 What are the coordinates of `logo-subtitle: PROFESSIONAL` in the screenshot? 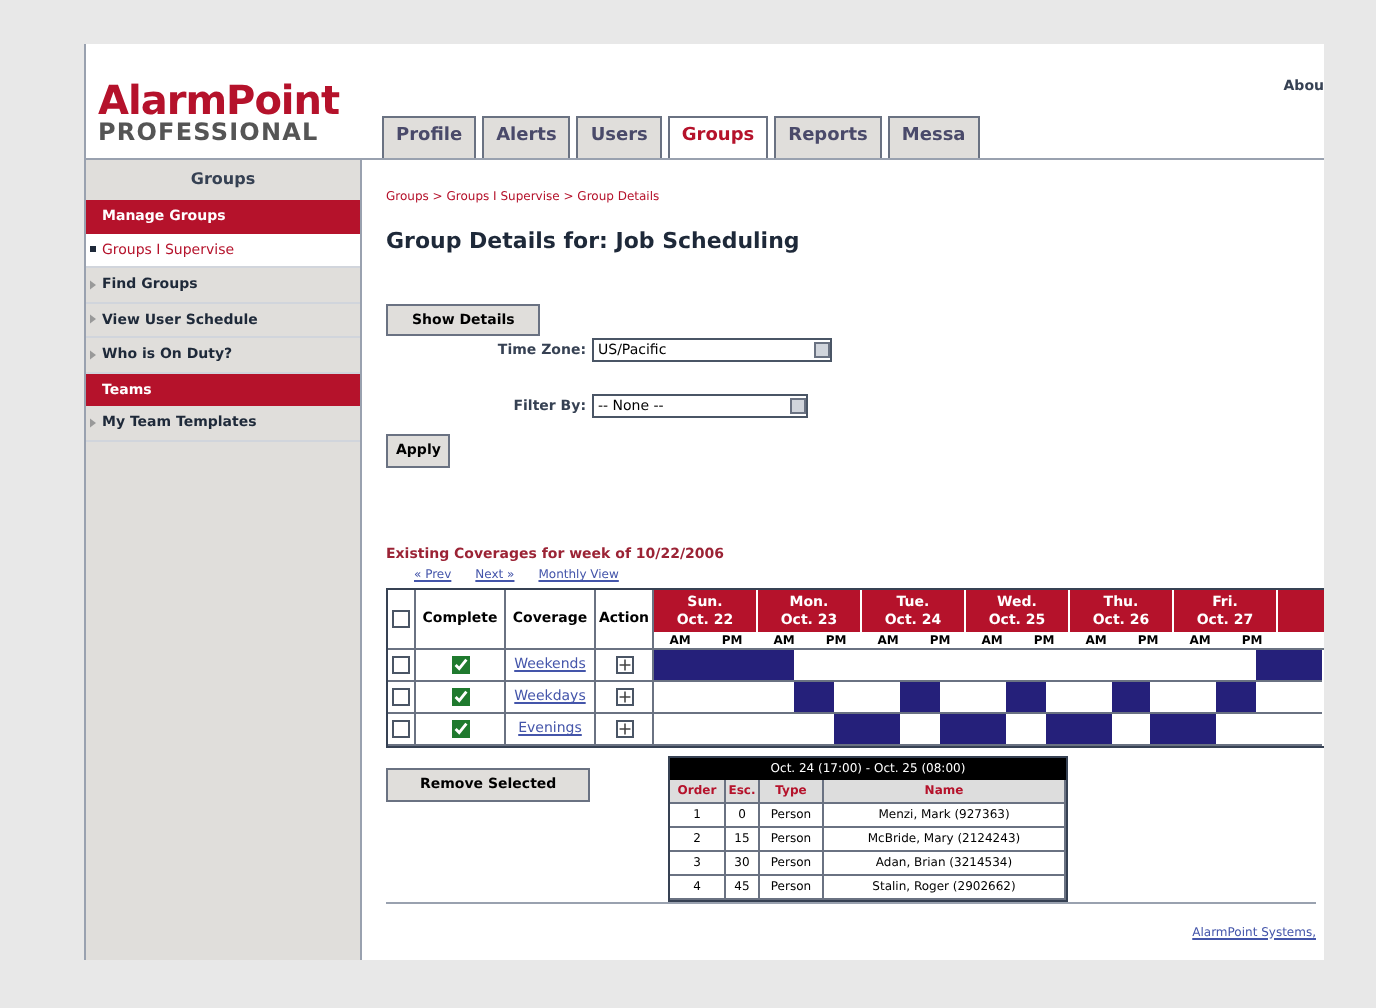 It's located at (209, 132).